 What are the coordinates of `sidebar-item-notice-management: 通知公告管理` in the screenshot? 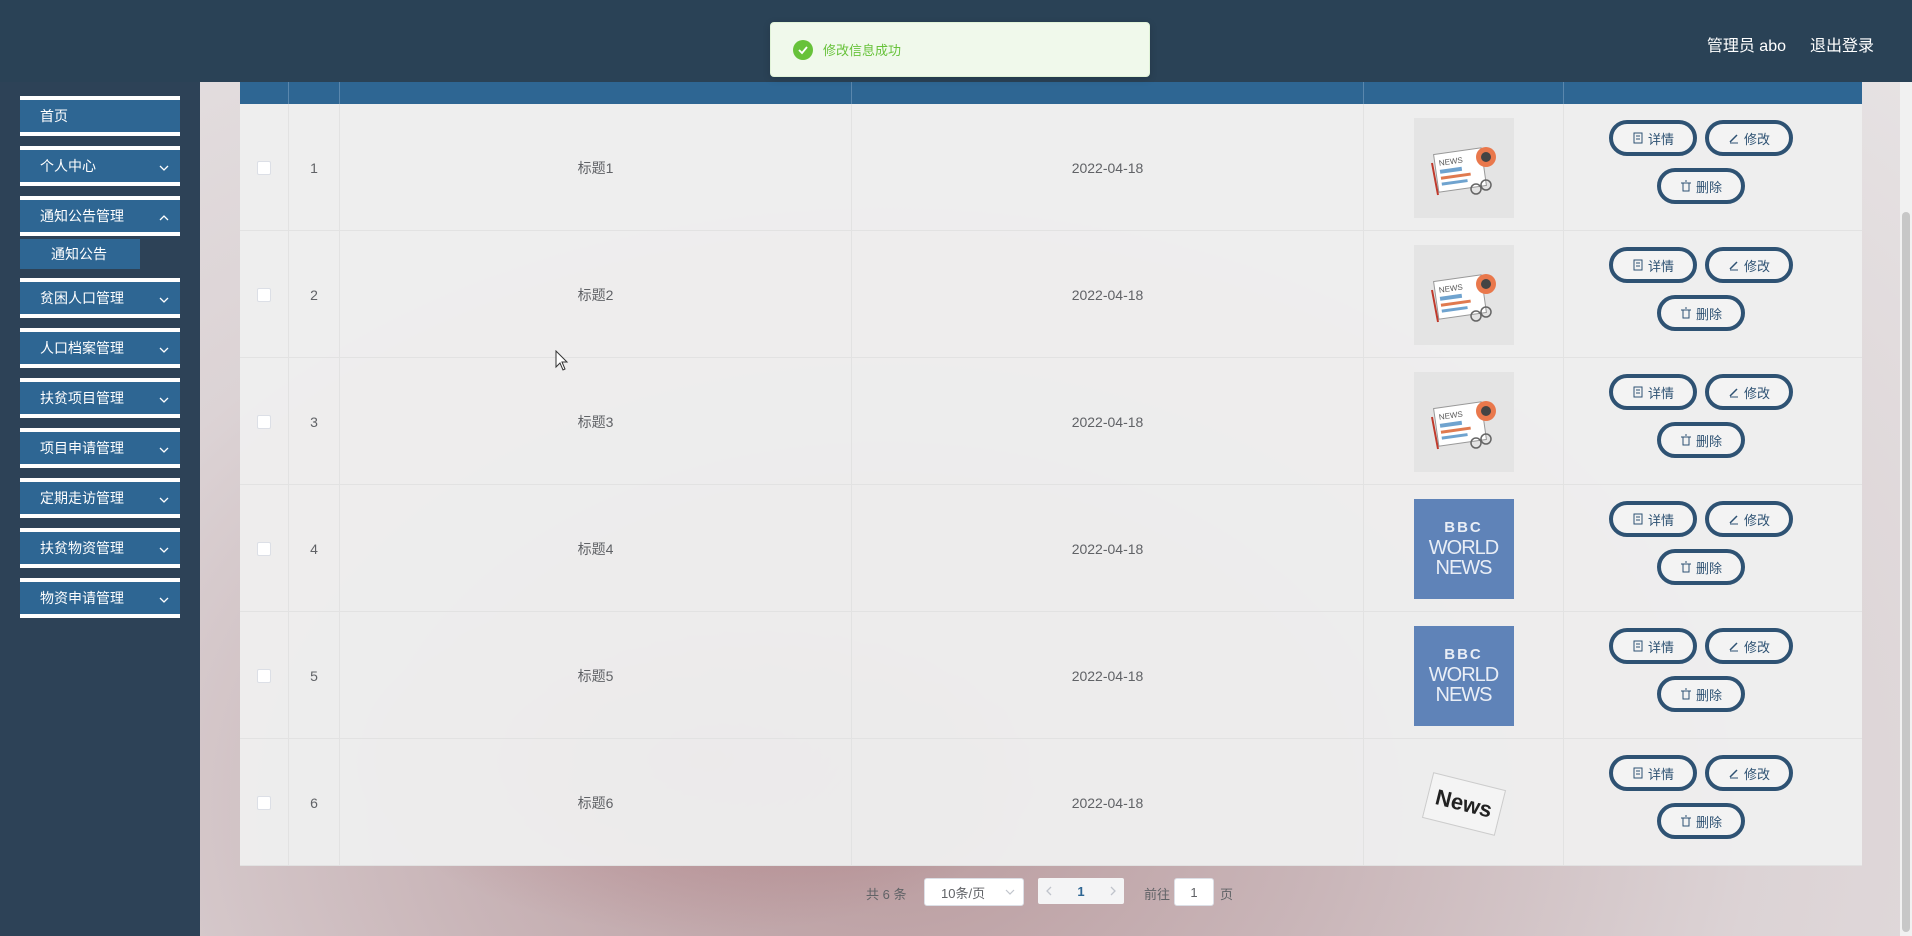 It's located at (100, 216).